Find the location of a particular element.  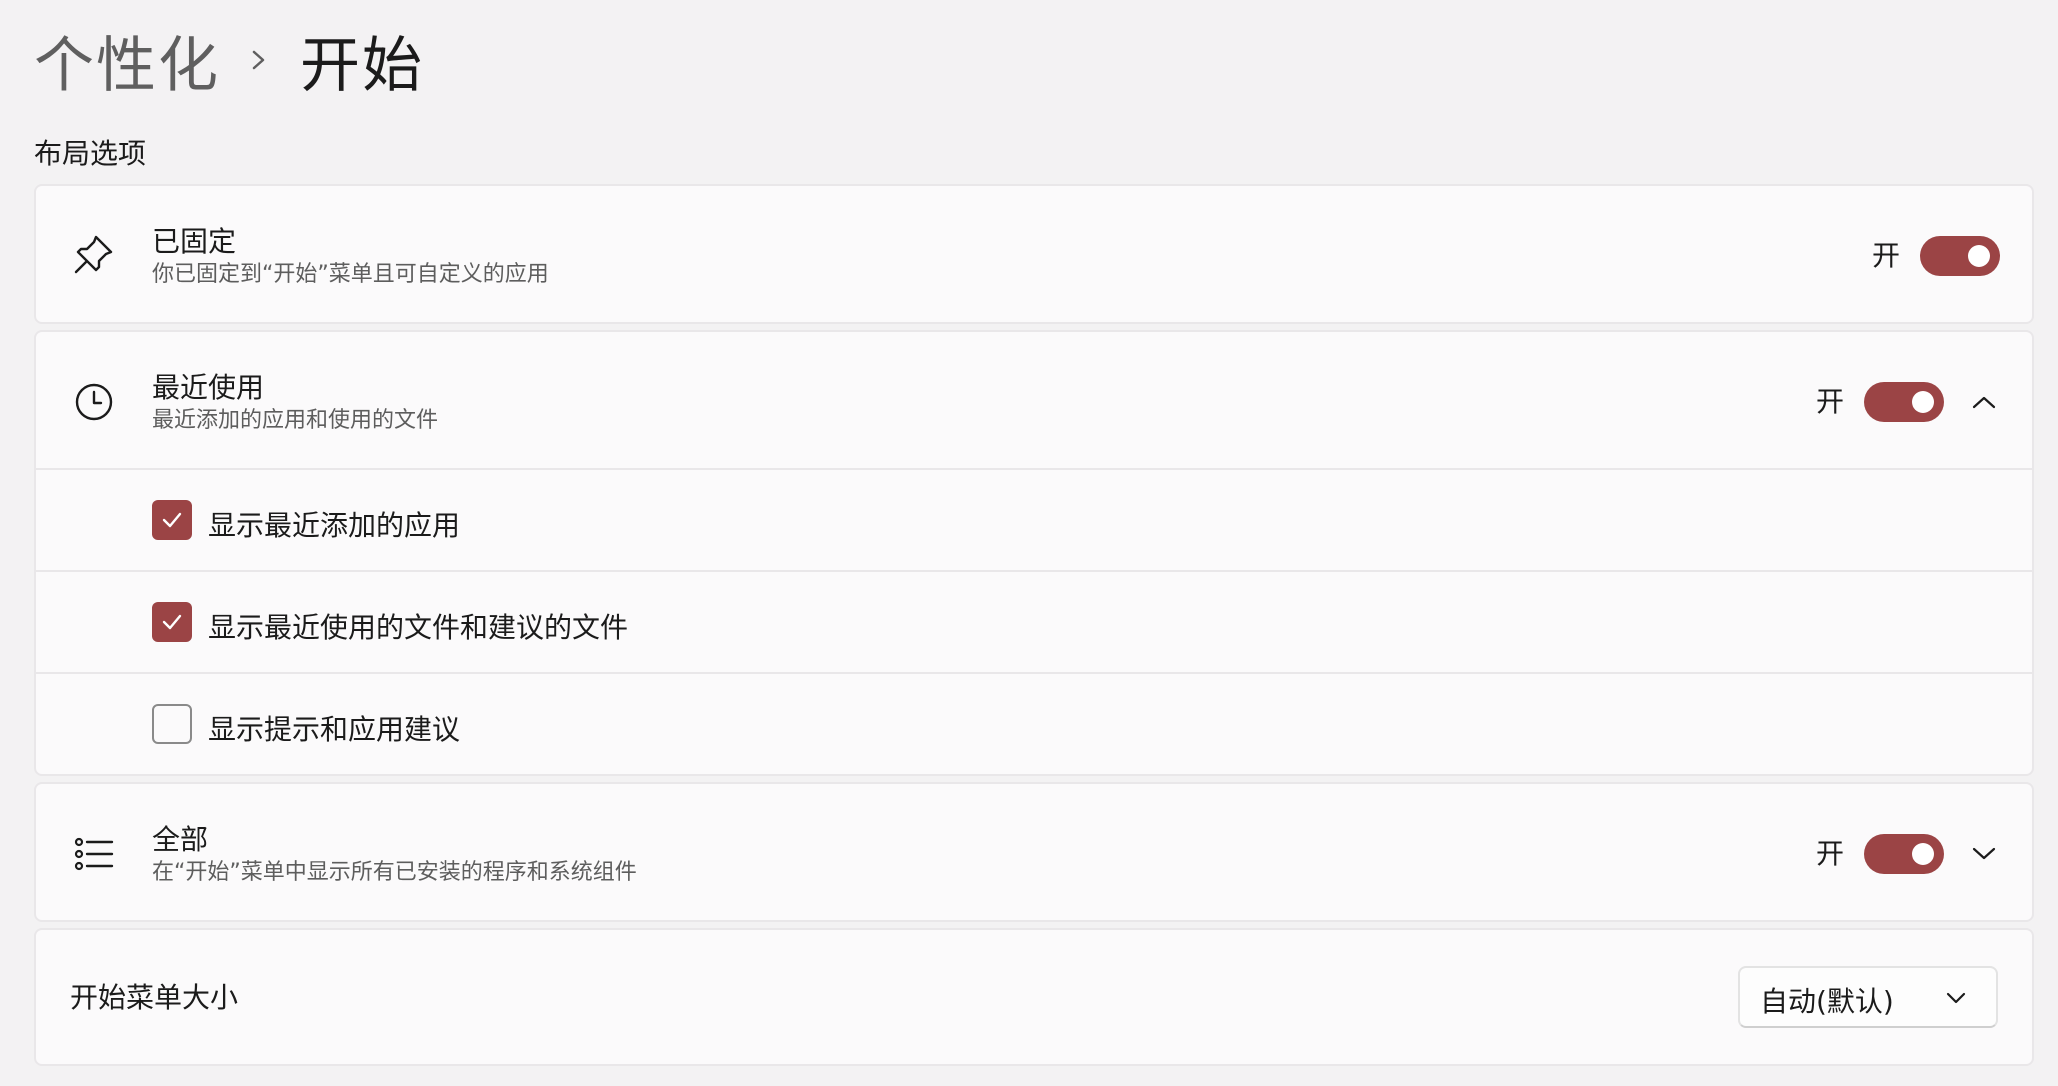

pinned-row: 已固定 你已固定到“开始”菜单且可自定义的应用 开 is located at coordinates (1034, 254).